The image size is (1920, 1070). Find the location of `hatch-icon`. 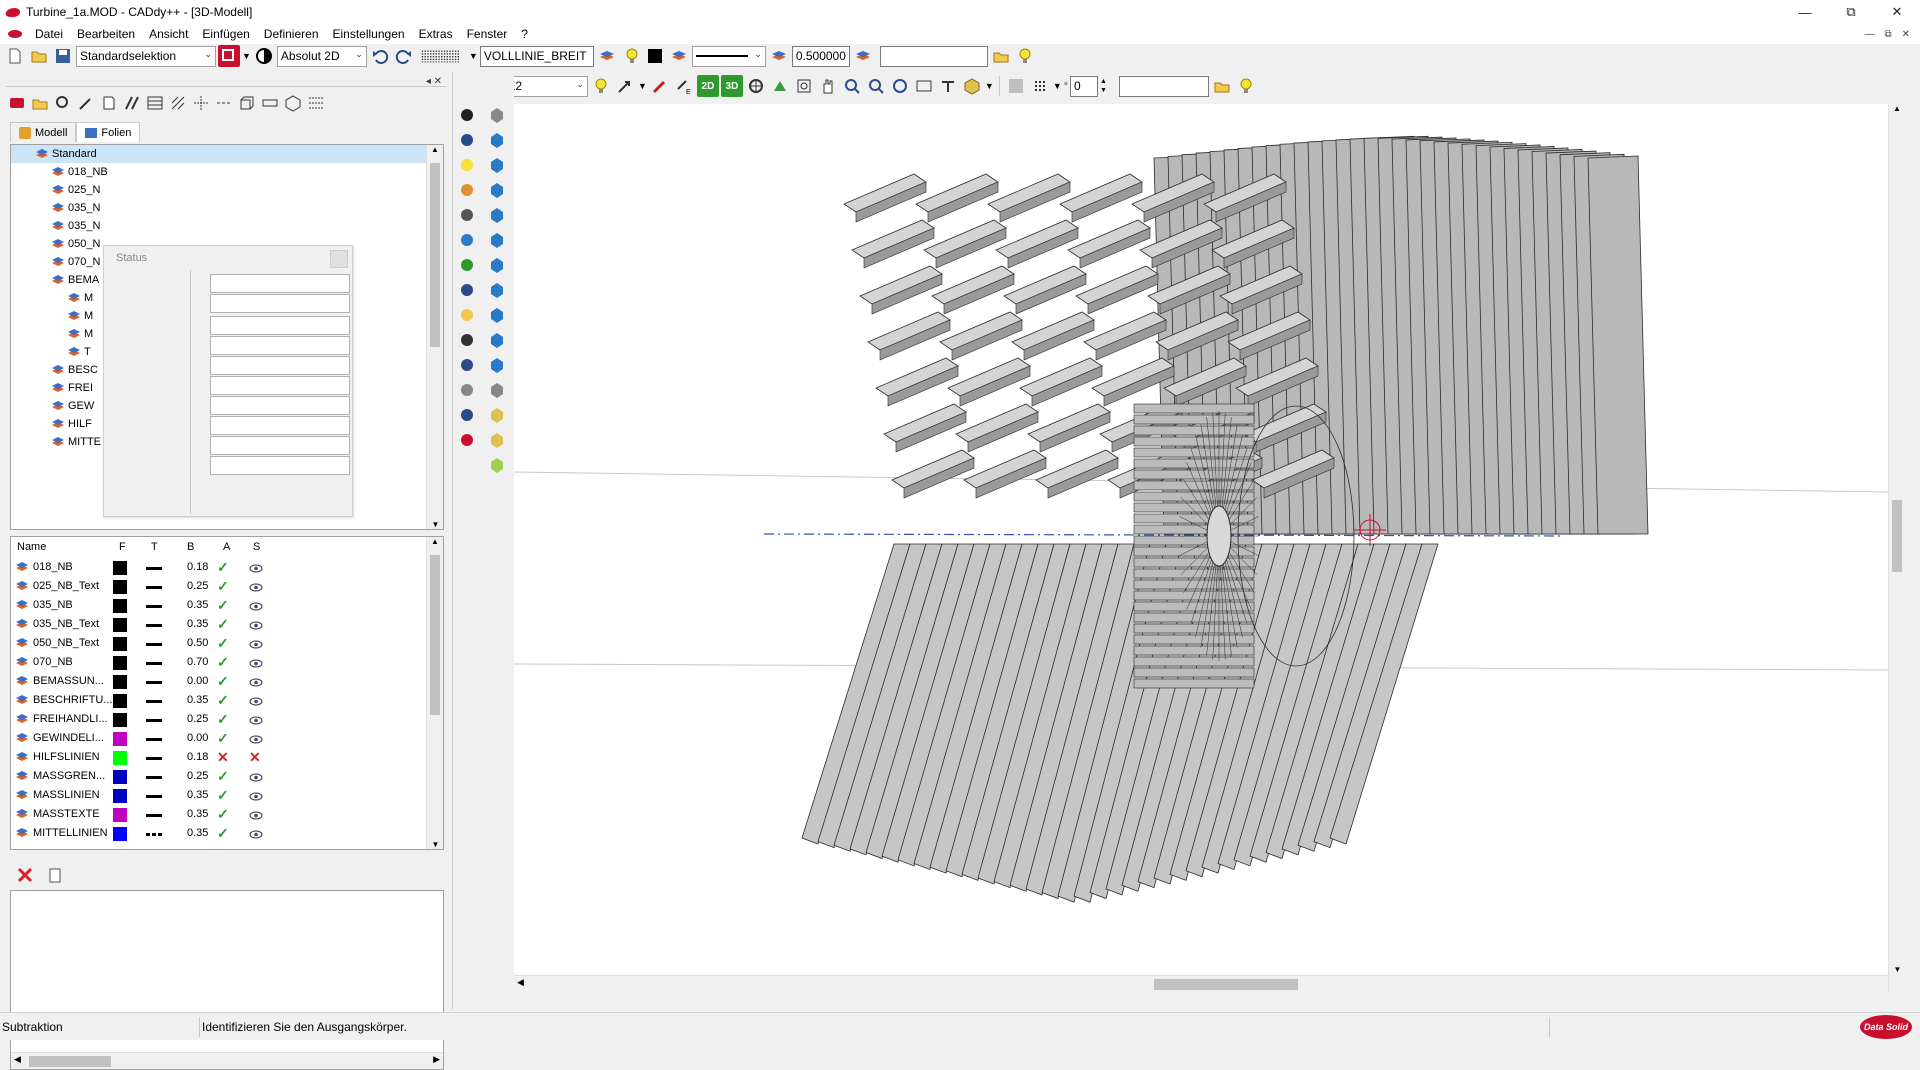

hatch-icon is located at coordinates (1040, 86).